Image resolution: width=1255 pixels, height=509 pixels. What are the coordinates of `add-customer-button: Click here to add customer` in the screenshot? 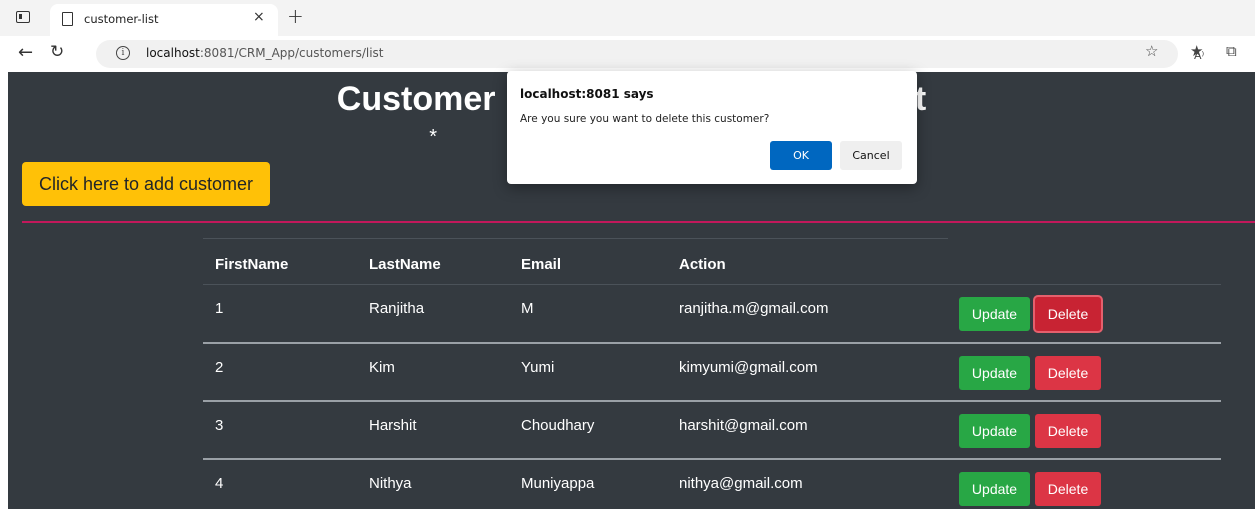 It's located at (146, 184).